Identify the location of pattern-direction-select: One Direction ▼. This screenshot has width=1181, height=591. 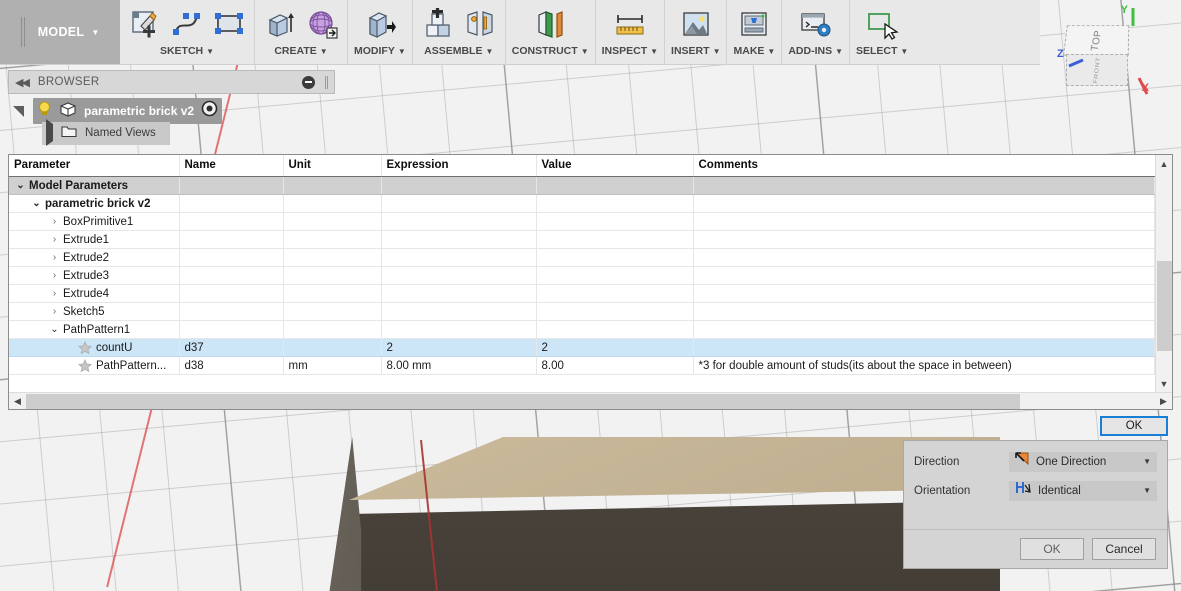
(1083, 461).